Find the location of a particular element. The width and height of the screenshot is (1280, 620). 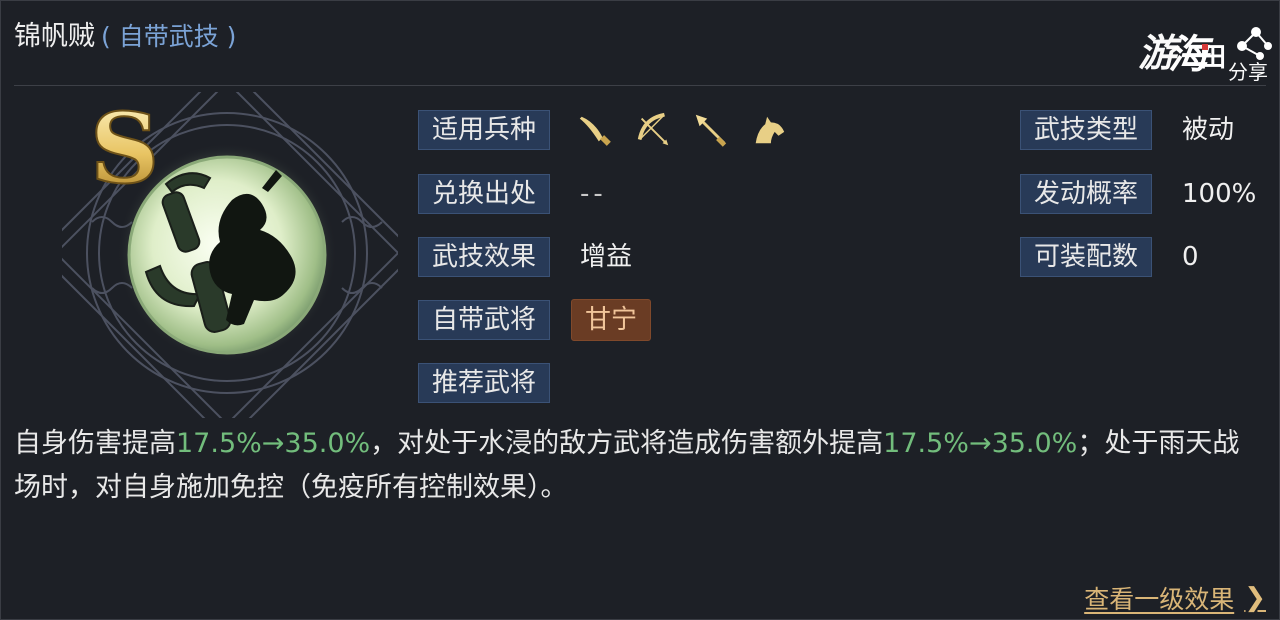

sword-icon is located at coordinates (595, 131).